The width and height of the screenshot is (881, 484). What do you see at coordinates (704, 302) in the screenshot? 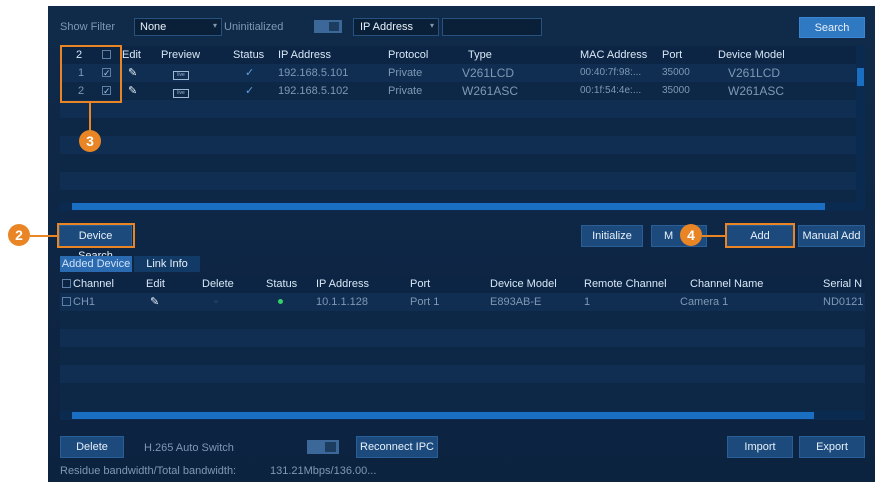
I see `cell-channel-name: Camera 1` at bounding box center [704, 302].